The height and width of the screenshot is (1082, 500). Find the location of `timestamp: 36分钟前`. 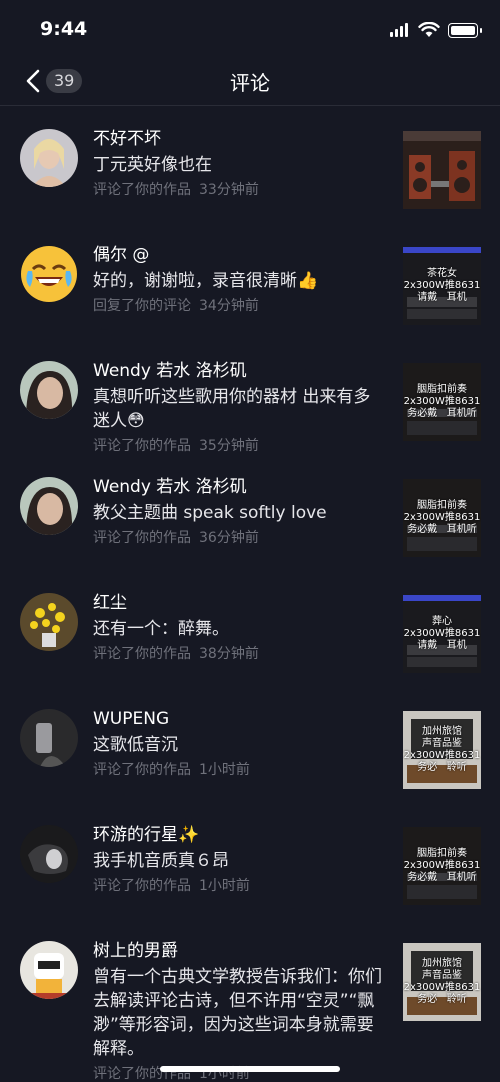

timestamp: 36分钟前 is located at coordinates (229, 538).